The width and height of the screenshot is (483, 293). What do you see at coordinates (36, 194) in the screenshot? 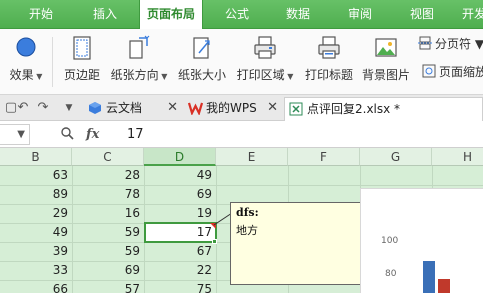
I see `cell-b: 89` at bounding box center [36, 194].